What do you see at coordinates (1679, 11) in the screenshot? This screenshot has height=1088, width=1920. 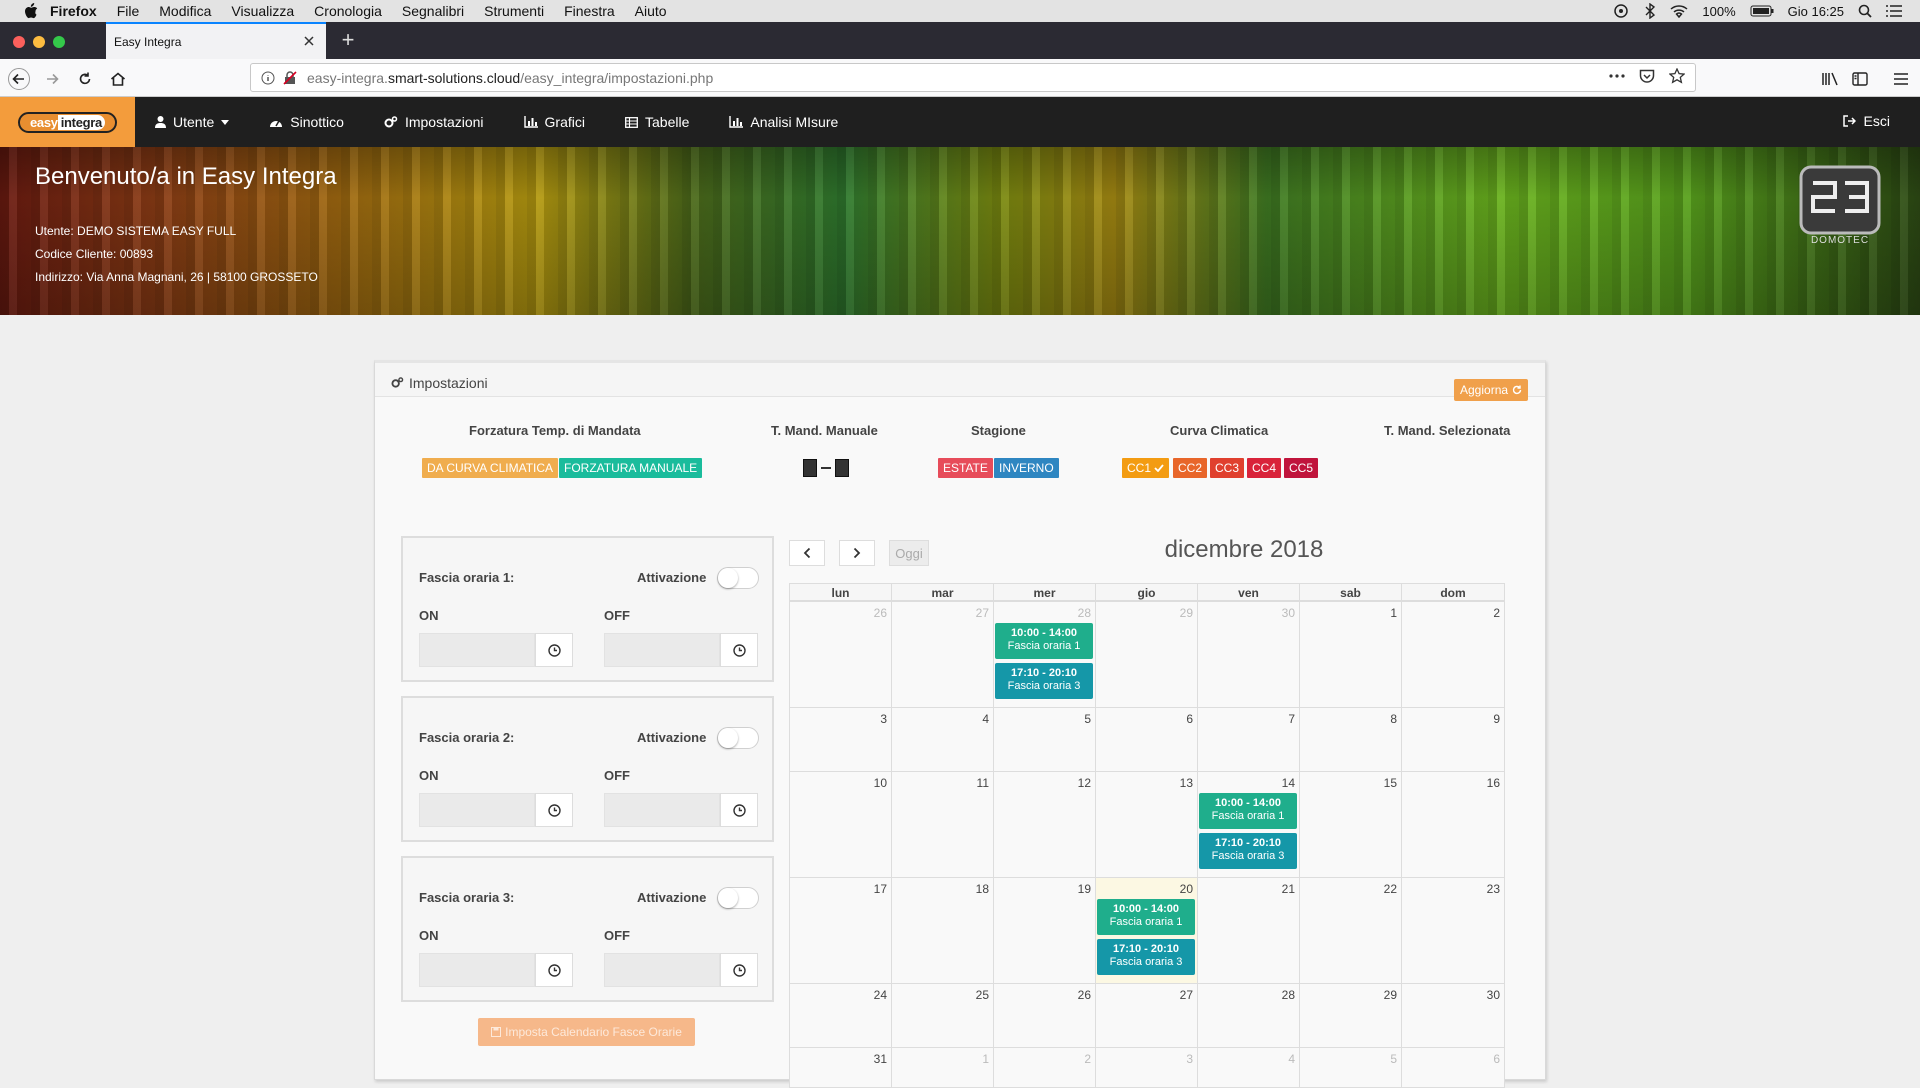 I see `wifi-icon` at bounding box center [1679, 11].